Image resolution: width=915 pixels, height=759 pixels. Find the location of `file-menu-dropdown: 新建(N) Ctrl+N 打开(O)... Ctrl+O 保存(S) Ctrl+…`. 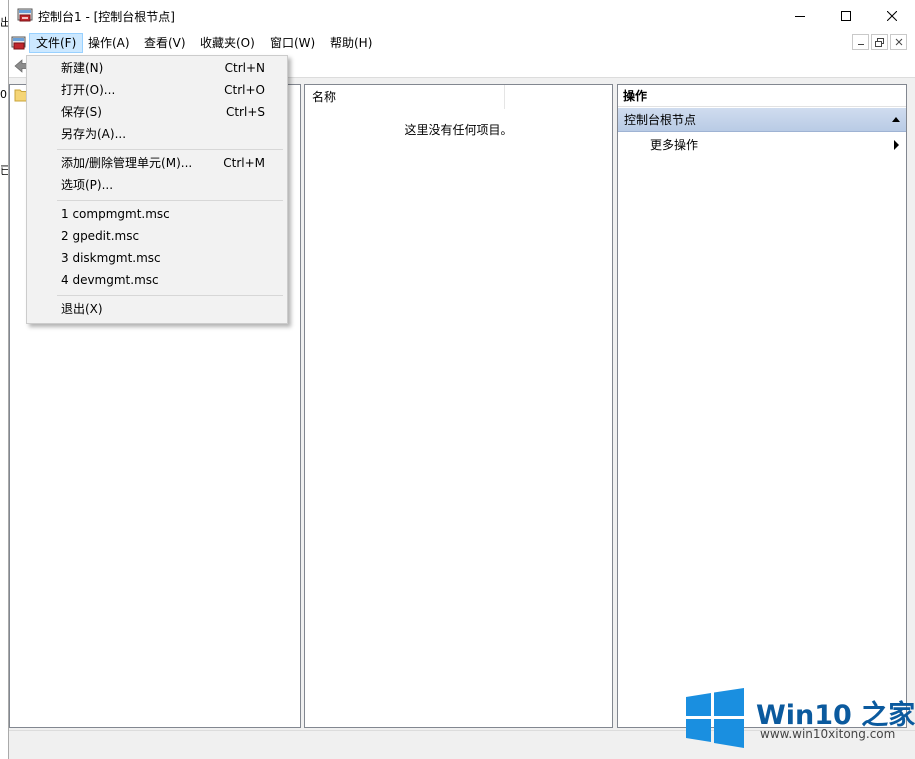

file-menu-dropdown: 新建(N) Ctrl+N 打开(O)... Ctrl+O 保存(S) Ctrl+… is located at coordinates (157, 189).